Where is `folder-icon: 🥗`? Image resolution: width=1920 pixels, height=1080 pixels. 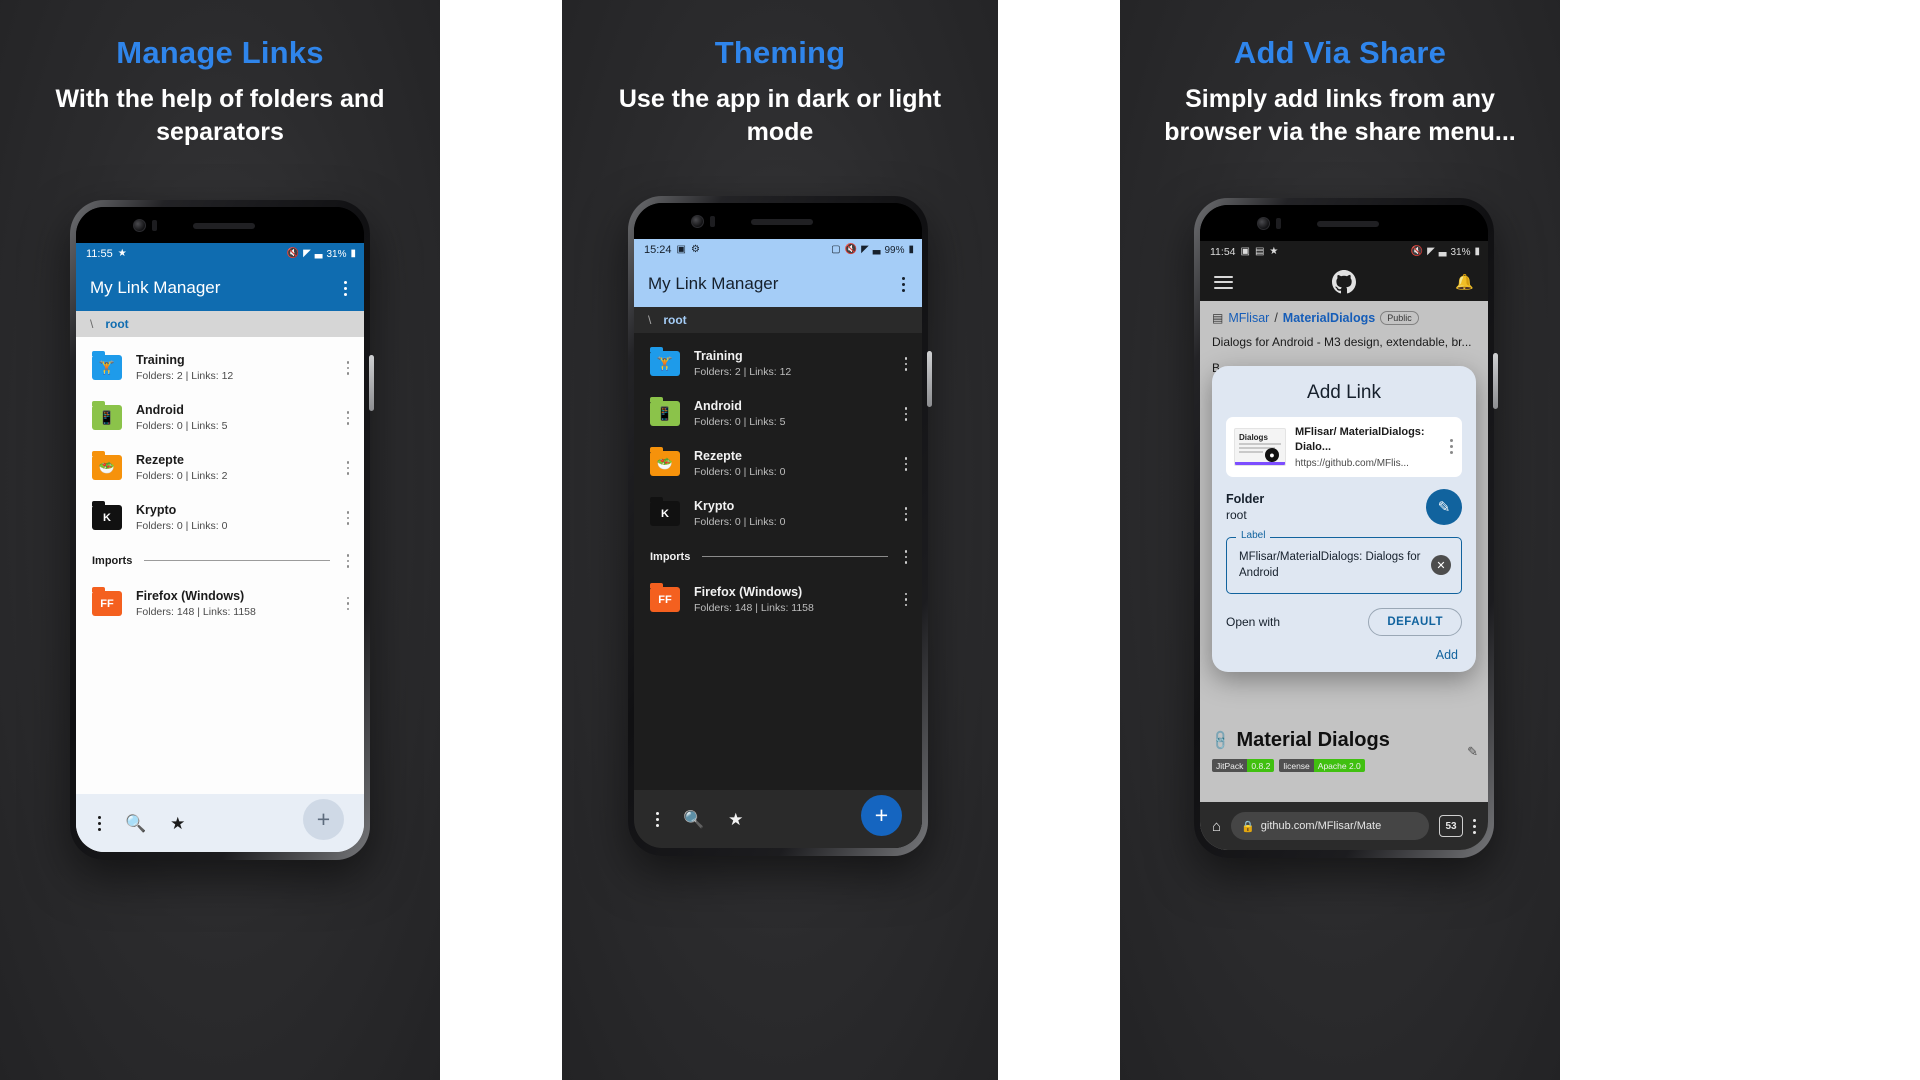
folder-icon: 🥗 is located at coordinates (665, 462).